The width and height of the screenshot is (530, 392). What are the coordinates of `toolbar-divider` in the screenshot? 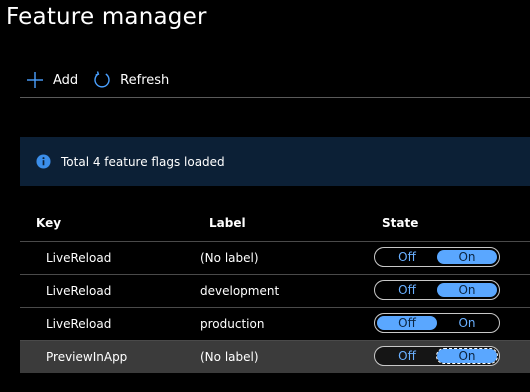 It's located at (275, 97).